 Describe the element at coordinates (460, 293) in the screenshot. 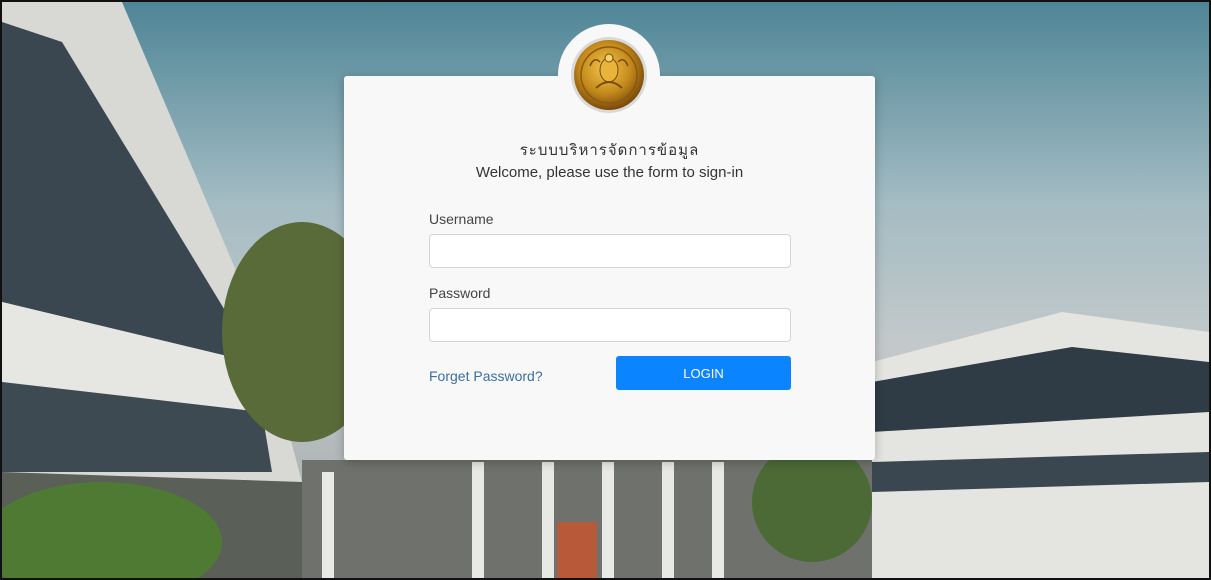

I see `password-label: Password` at that location.